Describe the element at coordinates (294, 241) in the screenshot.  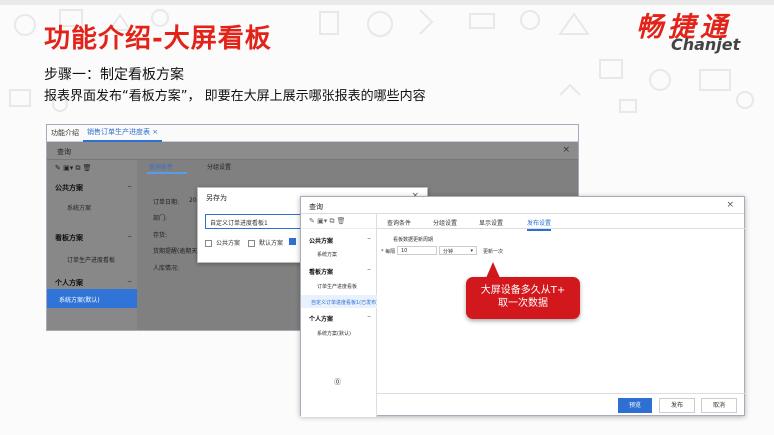
I see `board-scheme-checkbox` at that location.